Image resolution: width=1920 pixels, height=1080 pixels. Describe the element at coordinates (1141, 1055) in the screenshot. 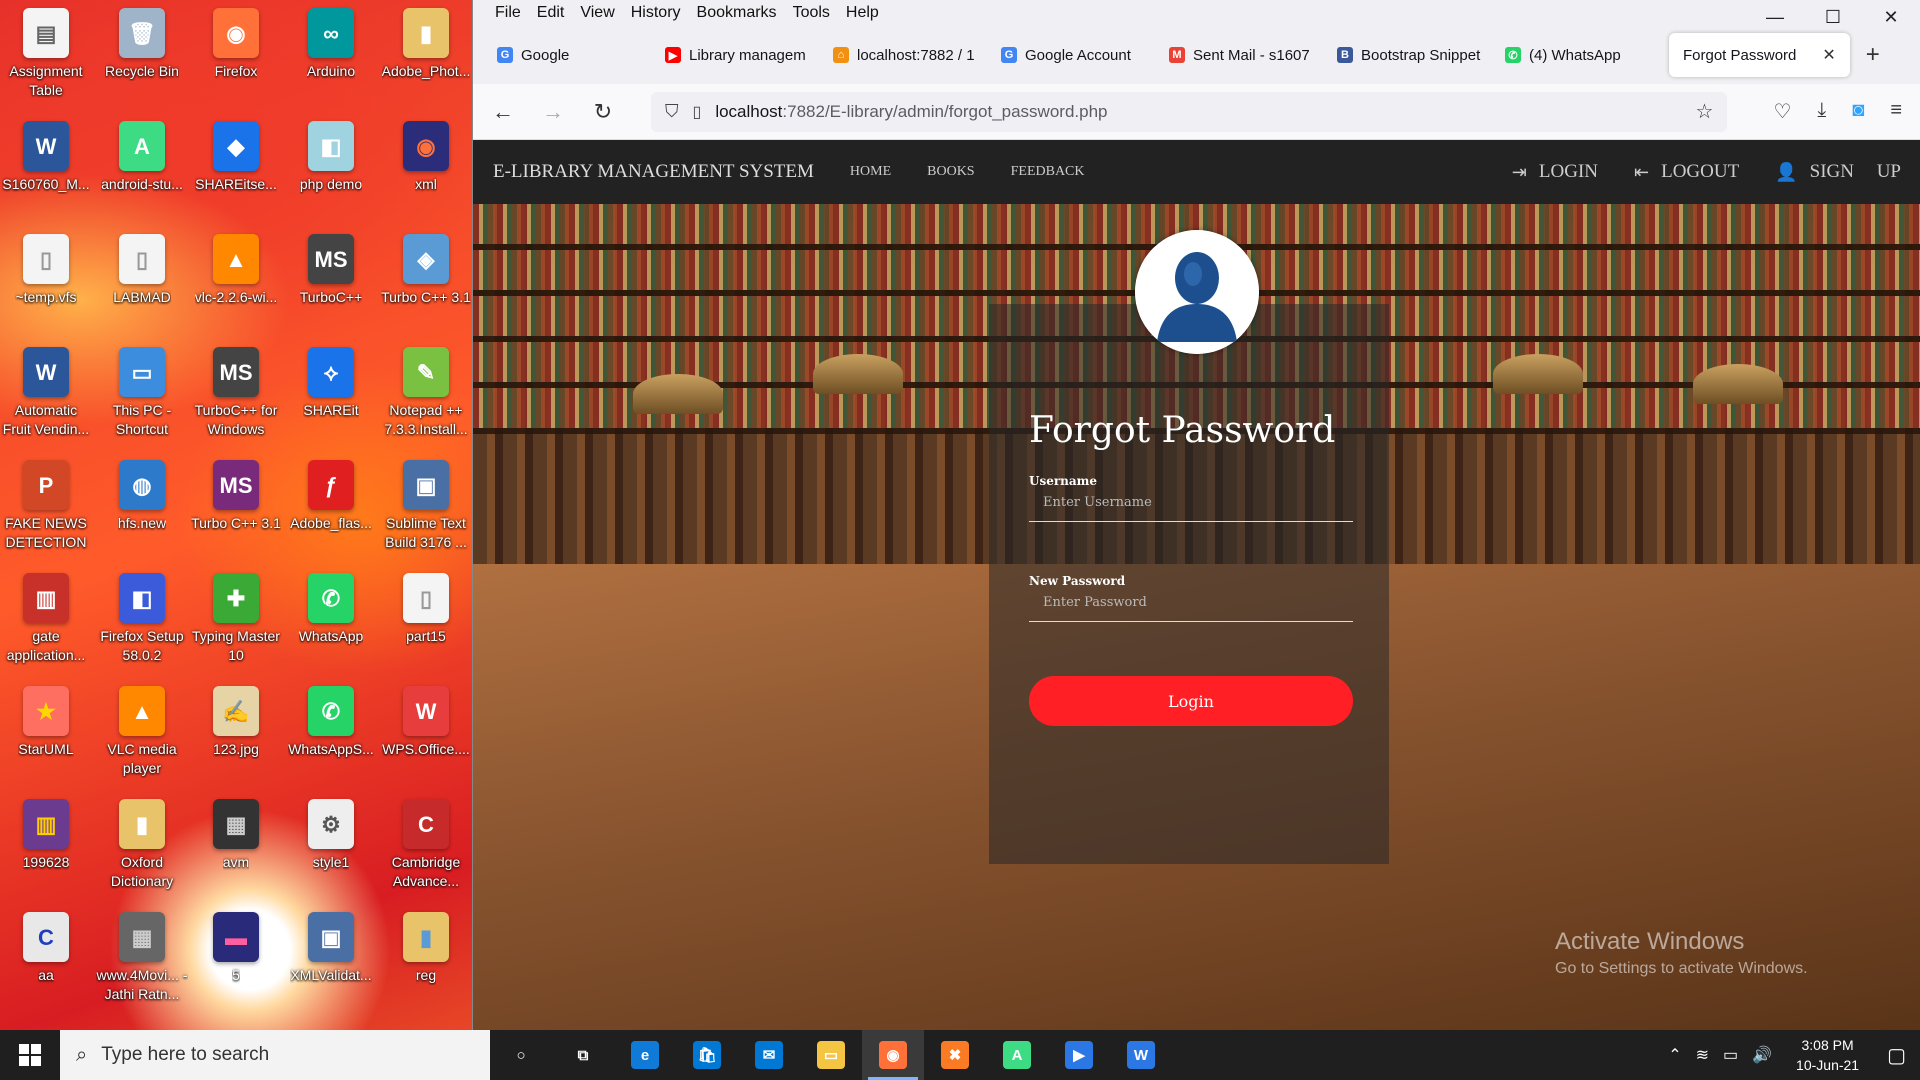

I see `taskbar-wps-button: W` at that location.